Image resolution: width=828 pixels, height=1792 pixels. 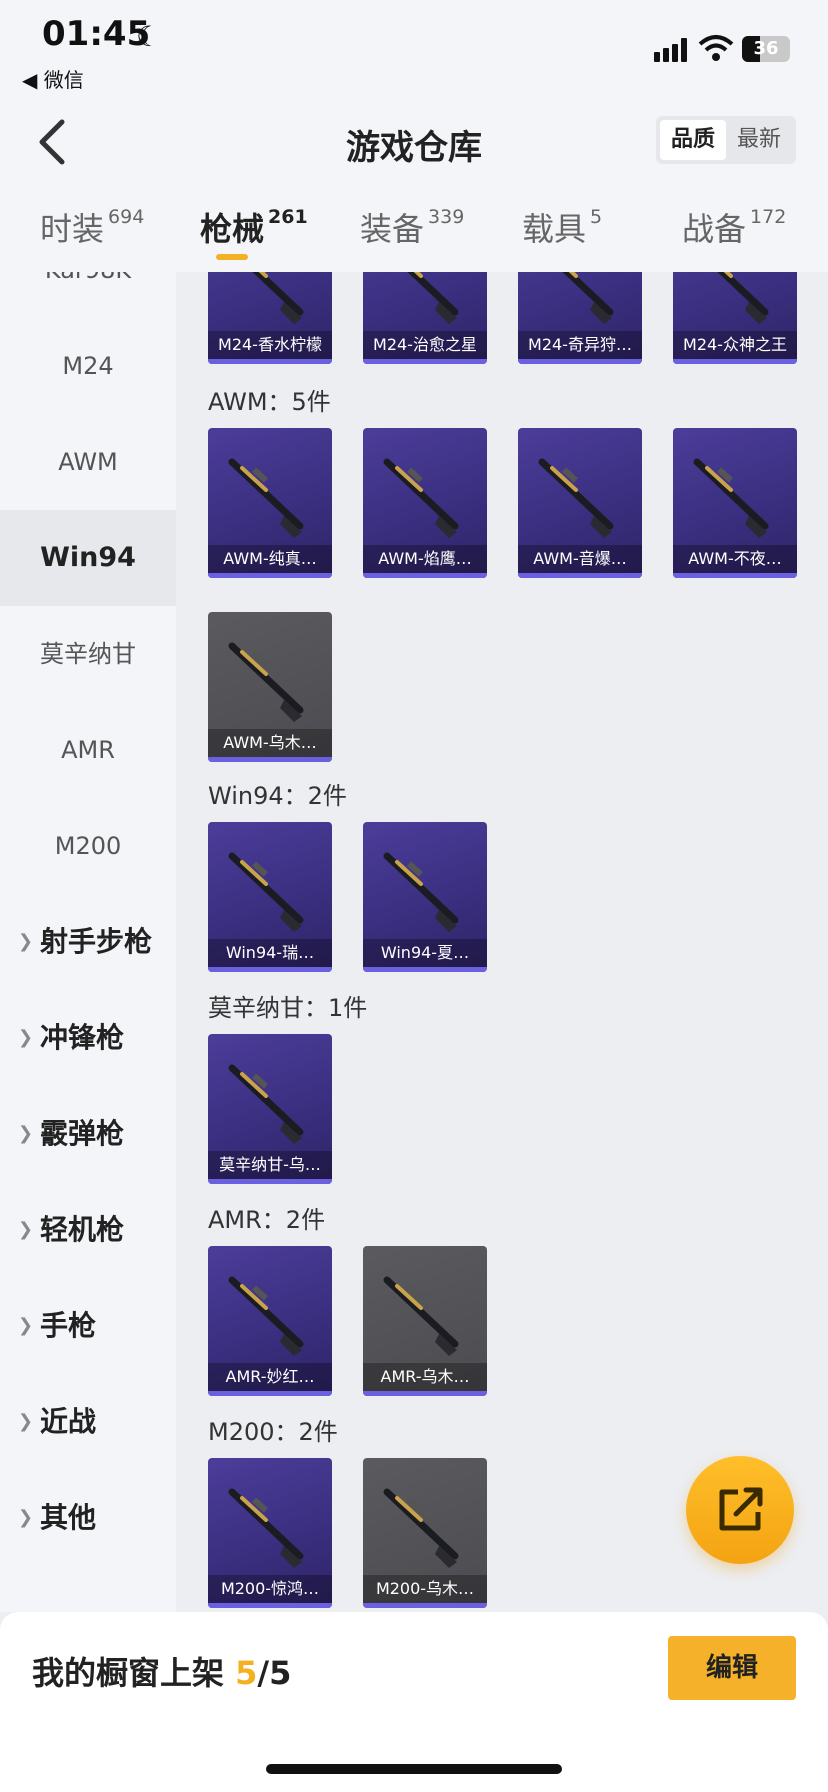 I want to click on tab-label: 枪械, so click(x=232, y=229).